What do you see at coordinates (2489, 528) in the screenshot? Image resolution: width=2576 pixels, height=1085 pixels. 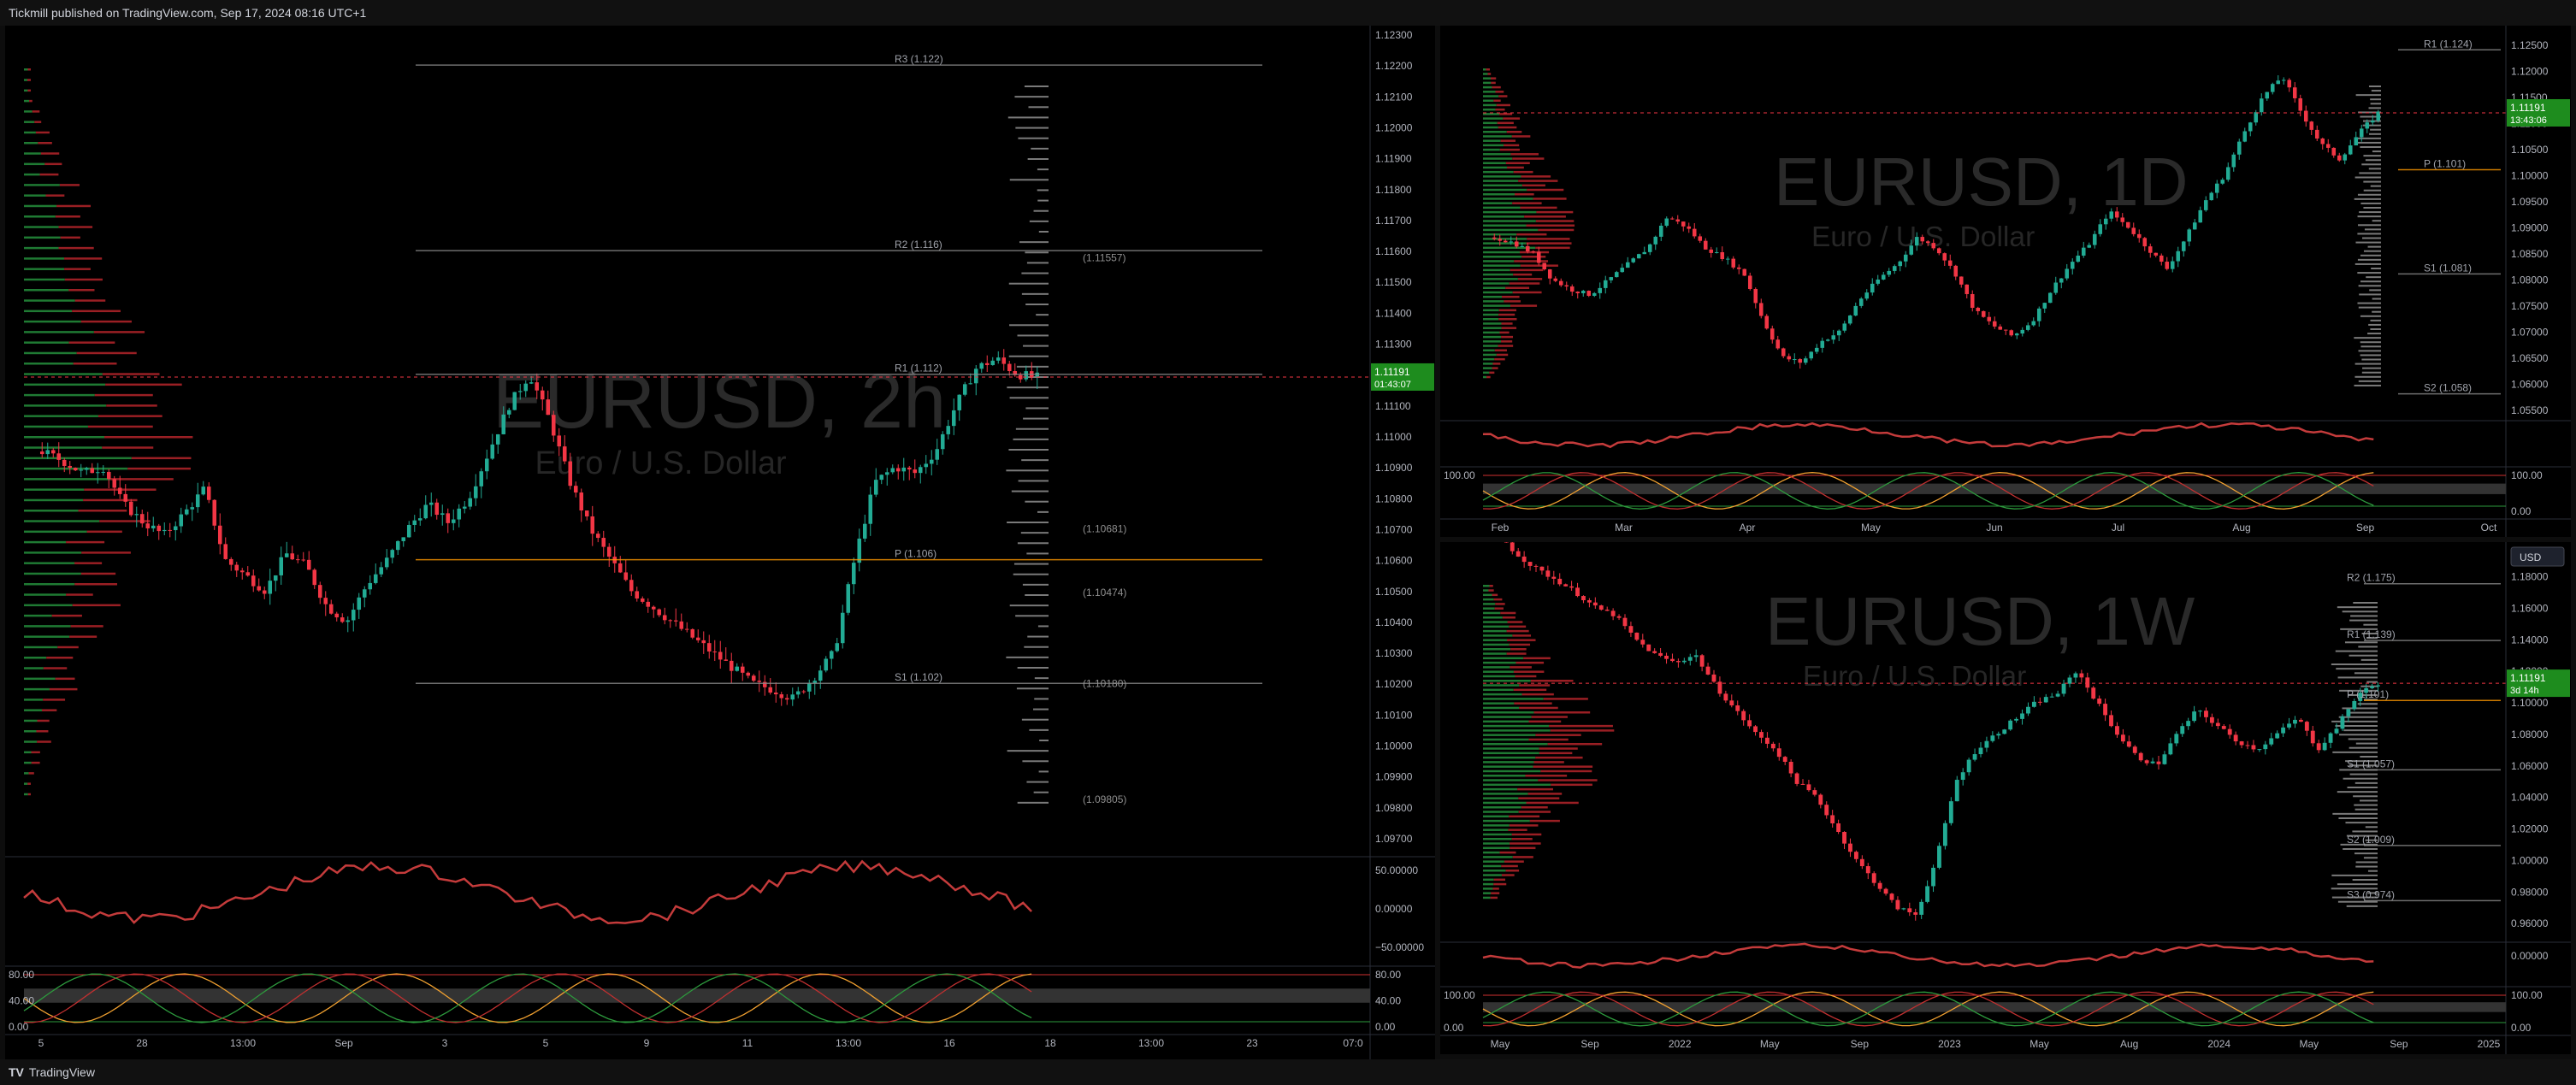 I see `time-axis-tick: Oct` at bounding box center [2489, 528].